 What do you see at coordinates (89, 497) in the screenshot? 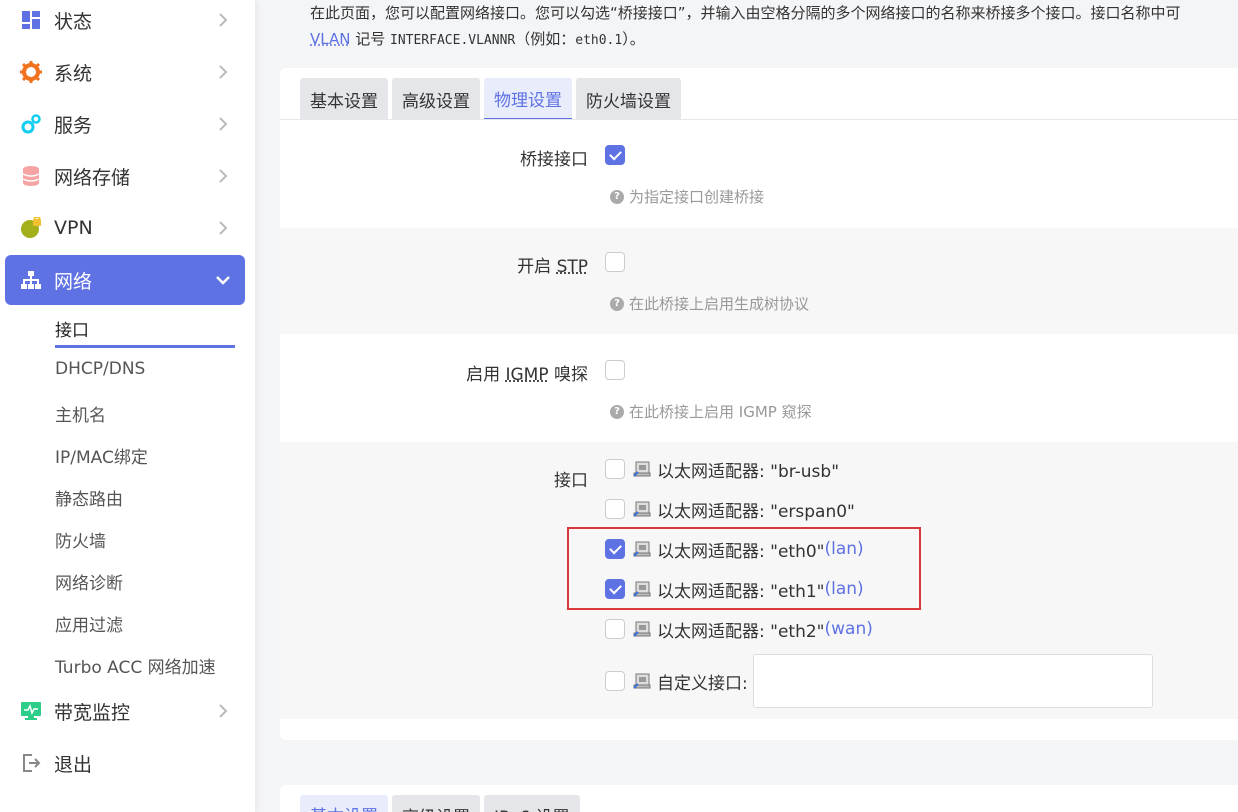
I see `sidebar-subitem-static-routes: 静态路由` at bounding box center [89, 497].